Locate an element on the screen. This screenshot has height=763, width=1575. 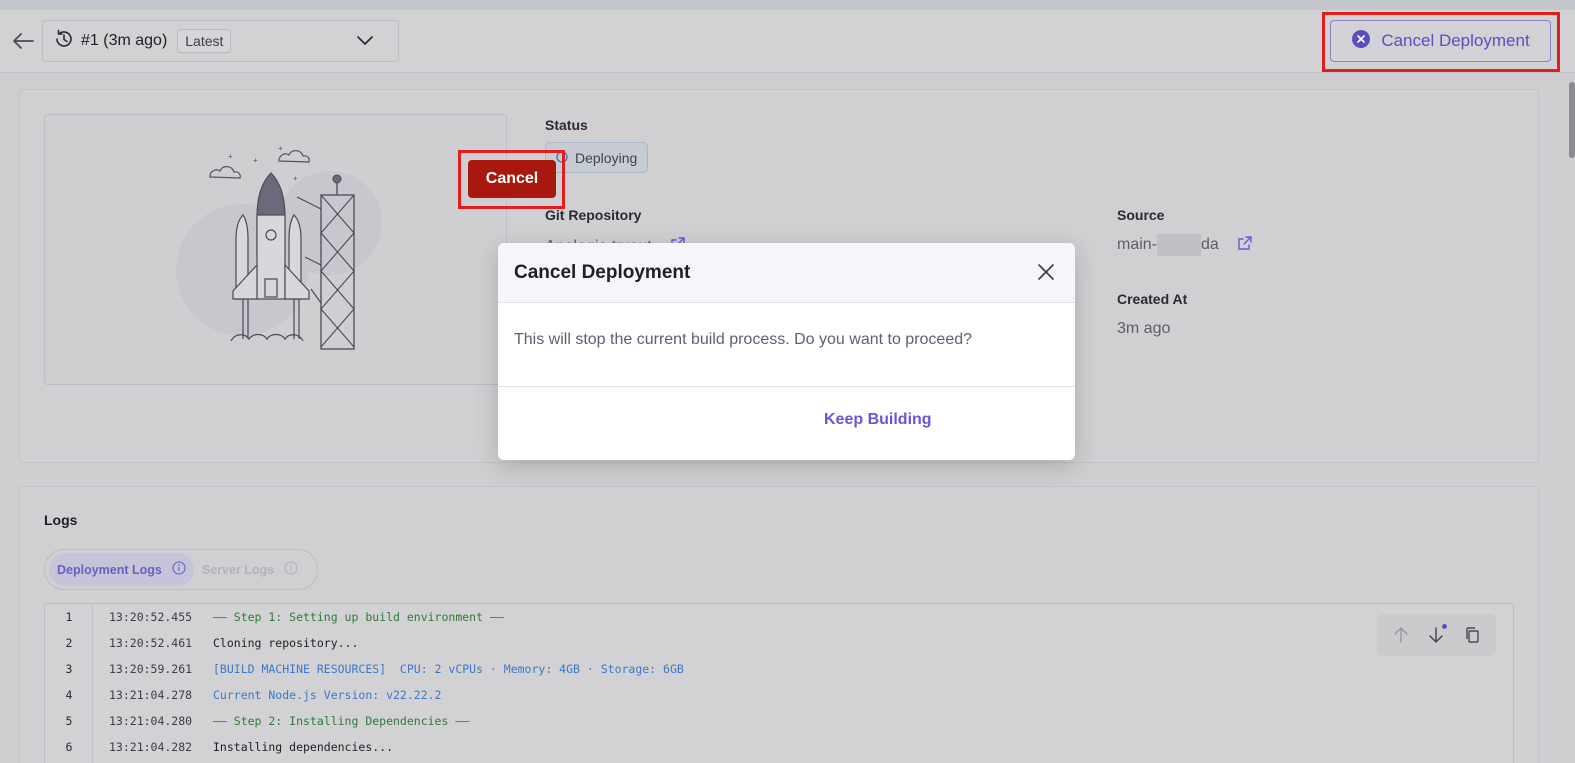
rocket-illustration: + + + + is located at coordinates (275, 249).